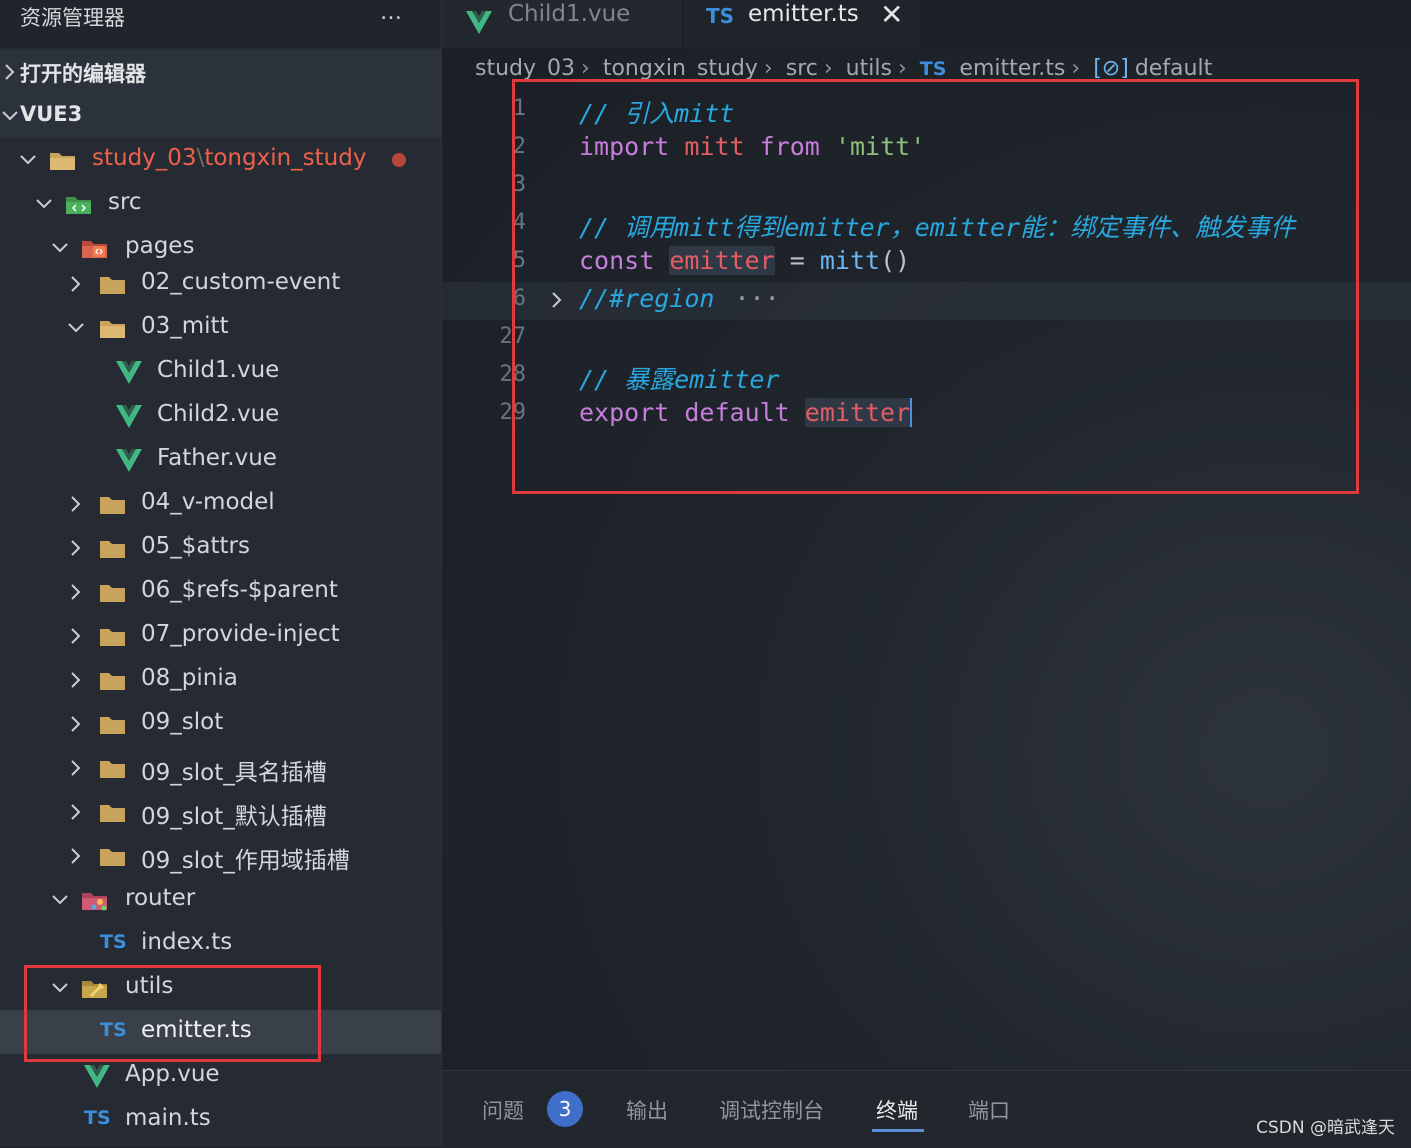 The height and width of the screenshot is (1148, 1411). I want to click on tree-label: 02_custom-event, so click(241, 282).